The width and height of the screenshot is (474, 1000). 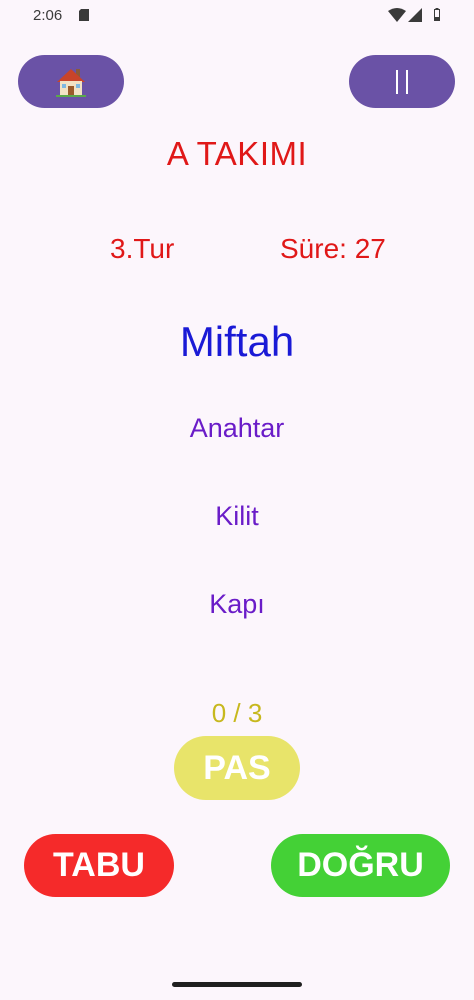 I want to click on time-remaining: Süre: 27, so click(x=333, y=248).